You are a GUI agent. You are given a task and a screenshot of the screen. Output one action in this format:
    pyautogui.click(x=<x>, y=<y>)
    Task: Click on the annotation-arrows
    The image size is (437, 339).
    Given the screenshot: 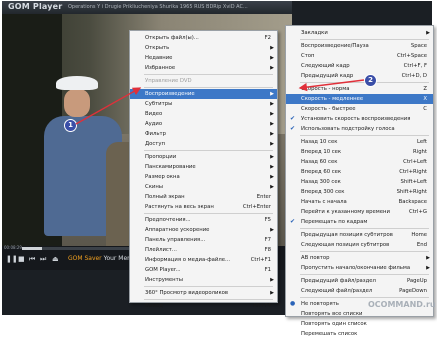 What is the action you would take?
    pyautogui.click(x=220, y=102)
    